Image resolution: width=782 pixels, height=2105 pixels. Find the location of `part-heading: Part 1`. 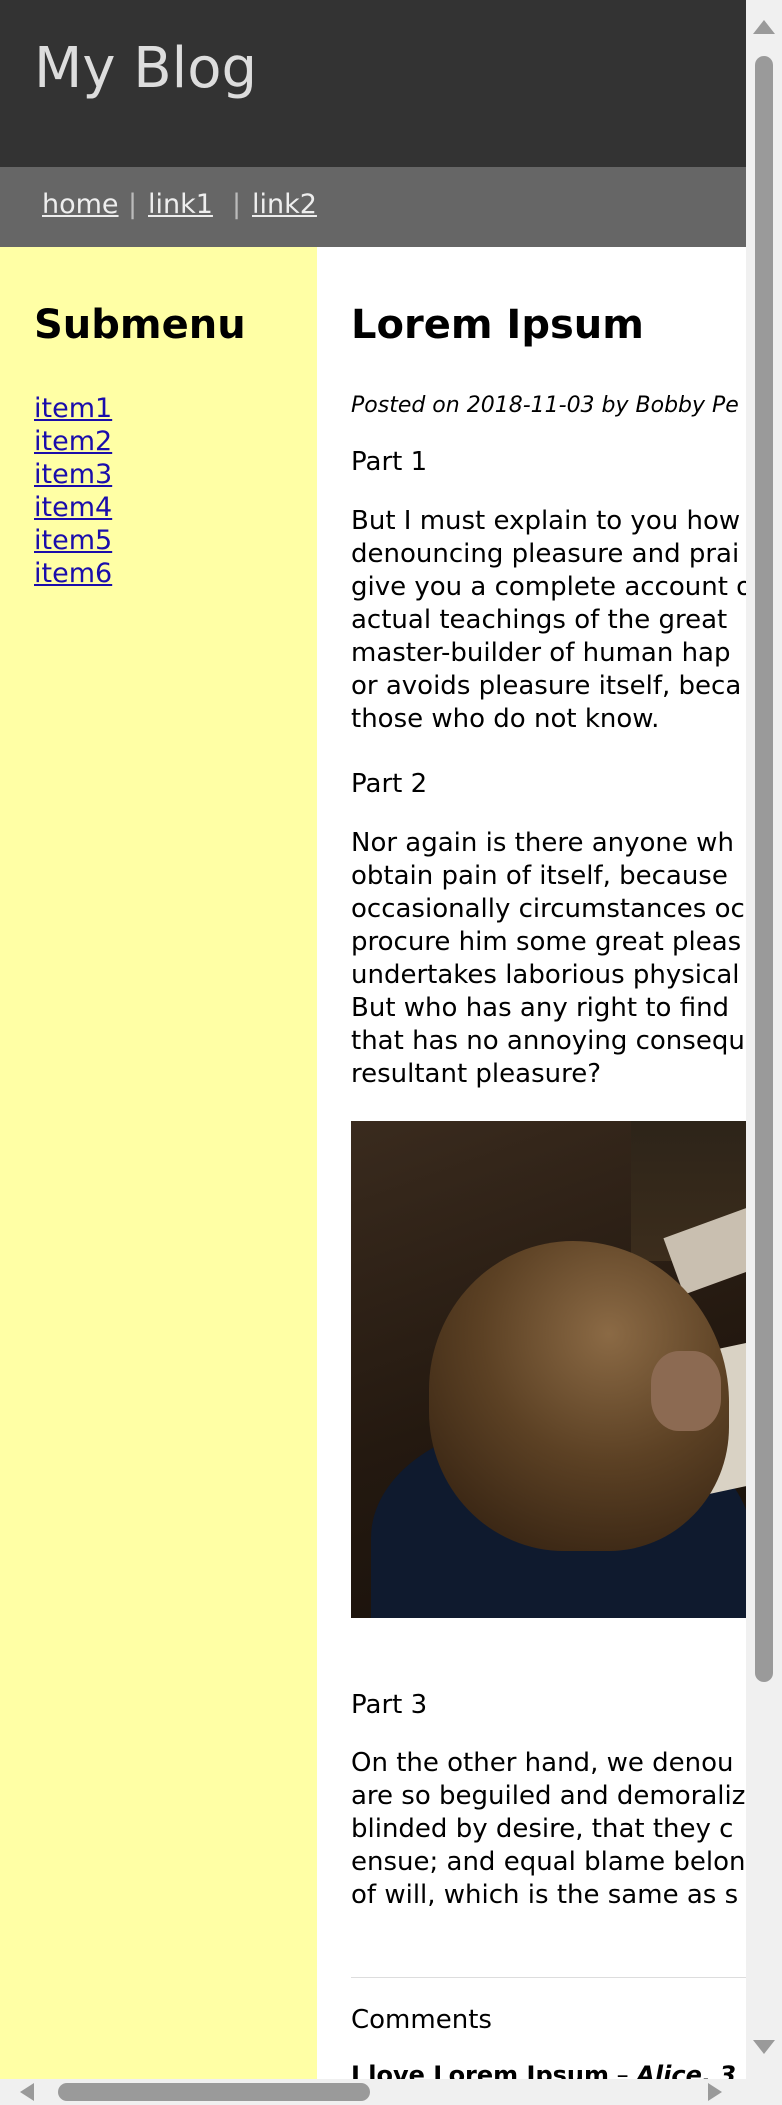

part-heading: Part 1 is located at coordinates (389, 462).